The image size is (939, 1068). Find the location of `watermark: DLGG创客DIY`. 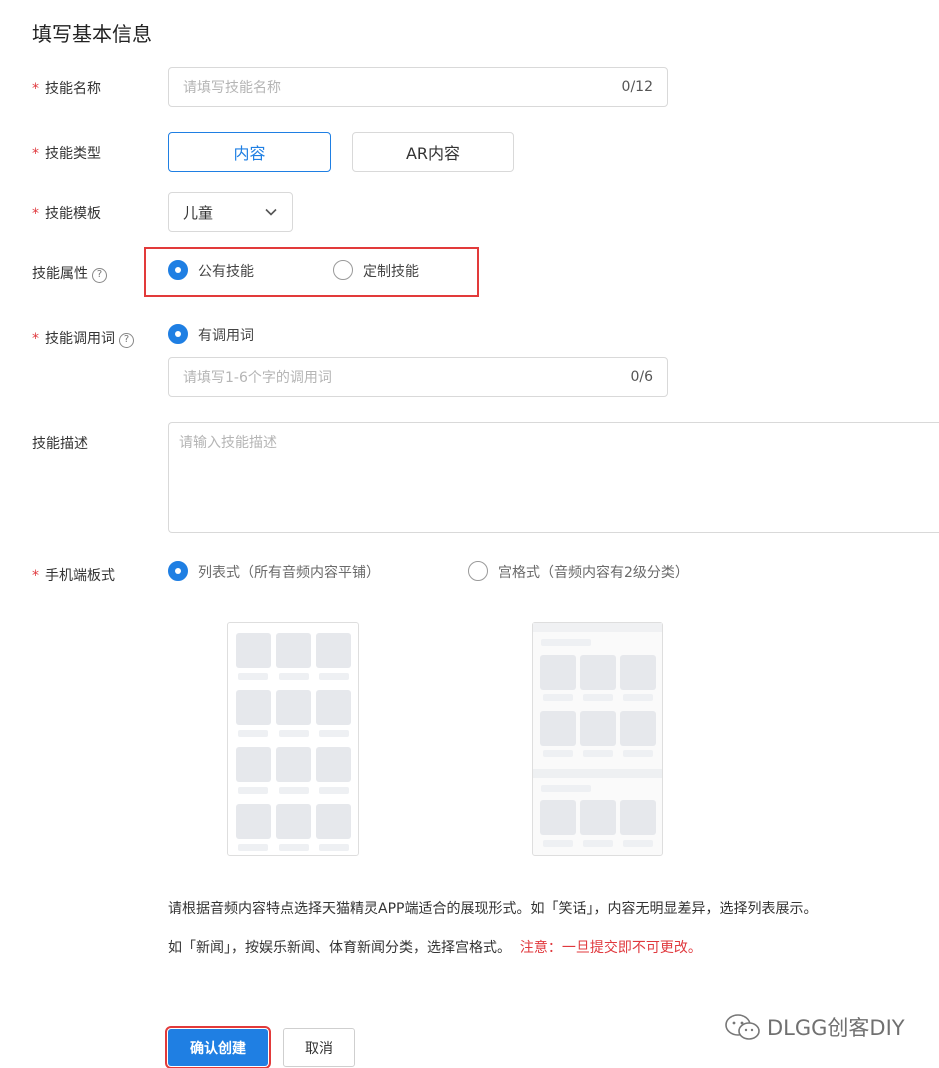

watermark: DLGG创客DIY is located at coordinates (814, 1027).